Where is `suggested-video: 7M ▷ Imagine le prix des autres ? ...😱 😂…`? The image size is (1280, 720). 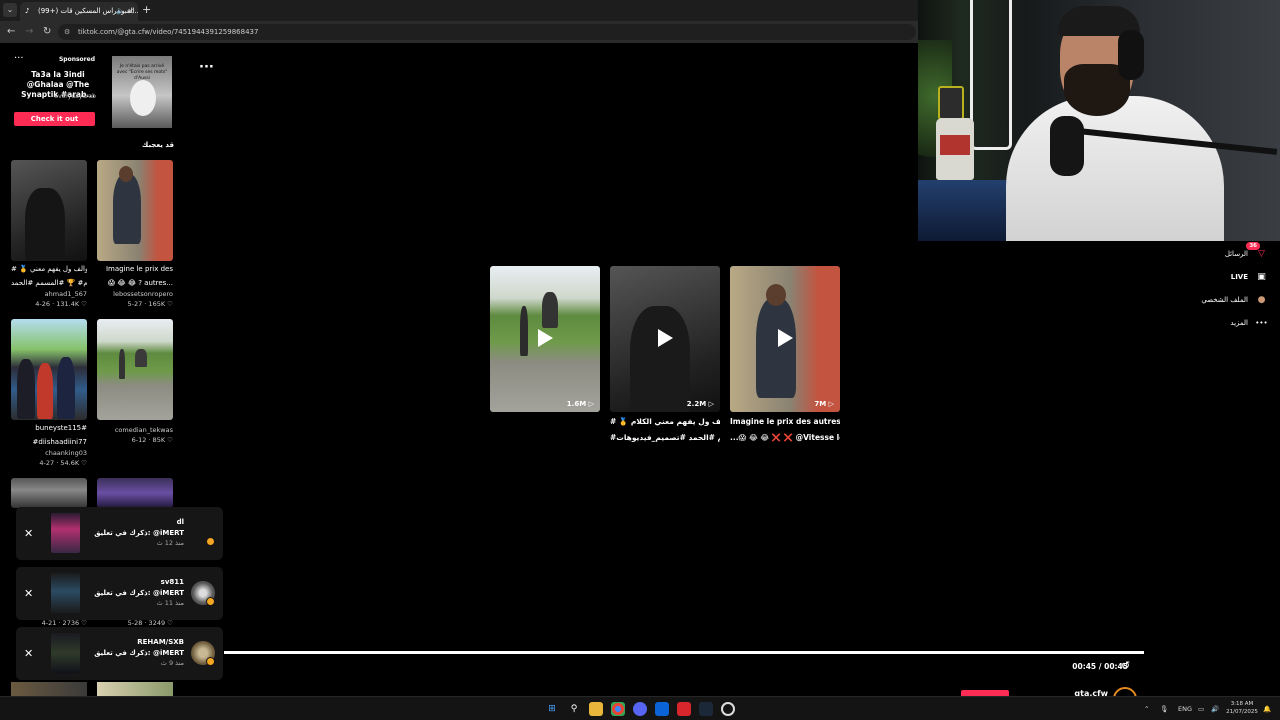
suggested-video: 7M ▷ Imagine le prix des autres ? ...😱 😂… is located at coordinates (785, 355).